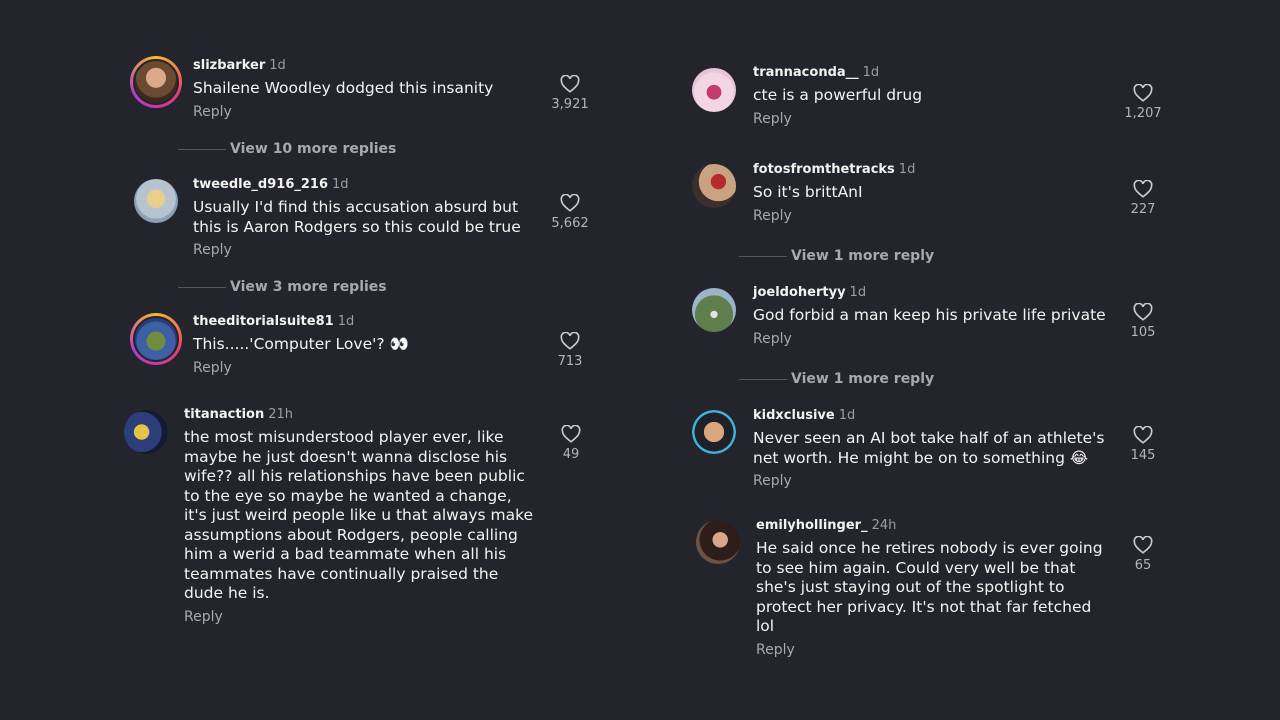 Image resolution: width=1280 pixels, height=720 pixels. What do you see at coordinates (301, 321) in the screenshot?
I see `comment-username: theeditorialsuite81 1d` at bounding box center [301, 321].